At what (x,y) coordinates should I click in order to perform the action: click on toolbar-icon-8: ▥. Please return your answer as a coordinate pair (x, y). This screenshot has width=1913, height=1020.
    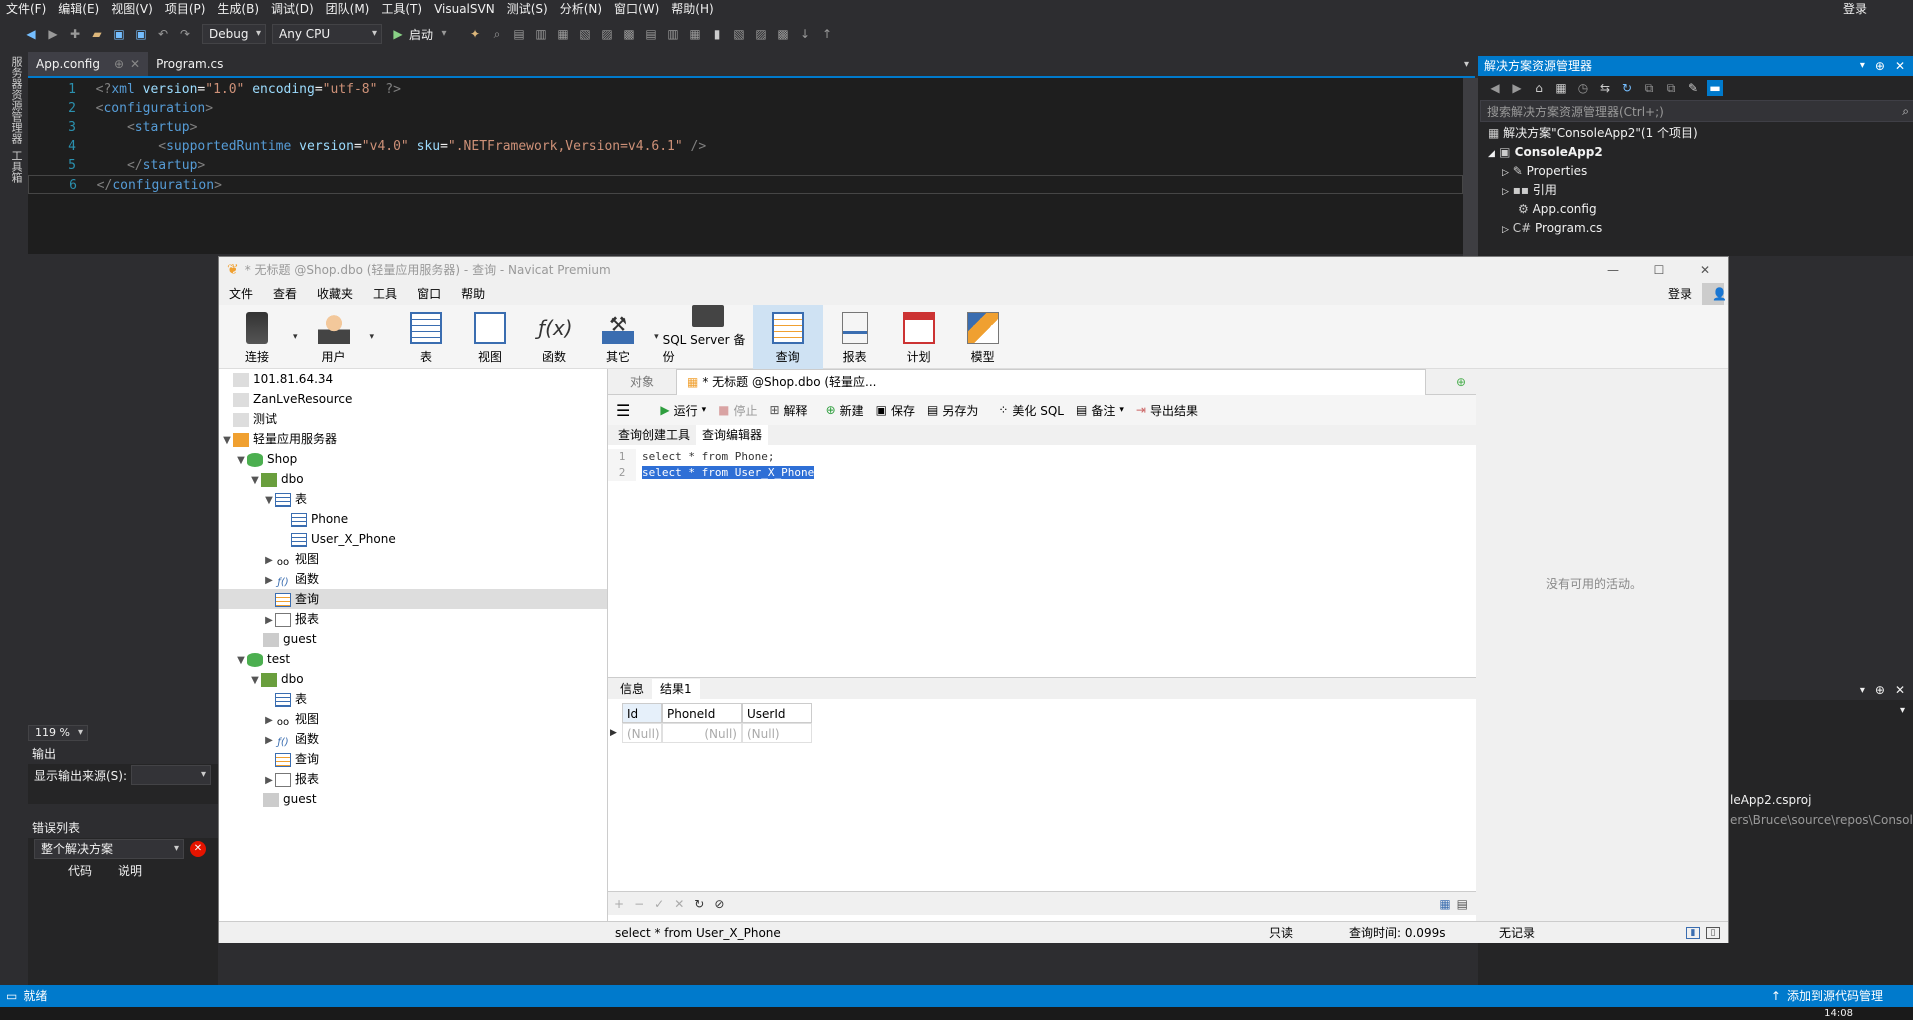
    Looking at the image, I should click on (673, 34).